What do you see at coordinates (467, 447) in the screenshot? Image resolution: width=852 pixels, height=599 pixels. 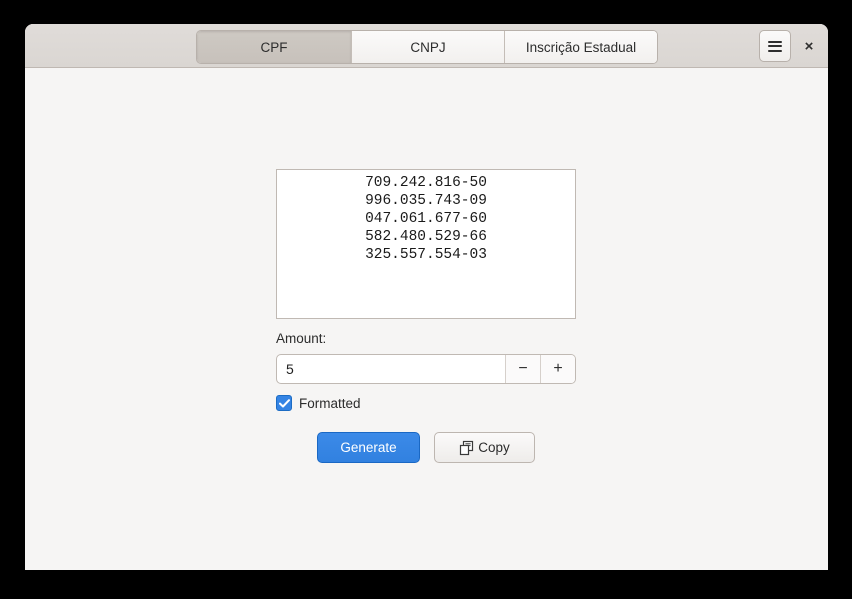 I see `copy-icon` at bounding box center [467, 447].